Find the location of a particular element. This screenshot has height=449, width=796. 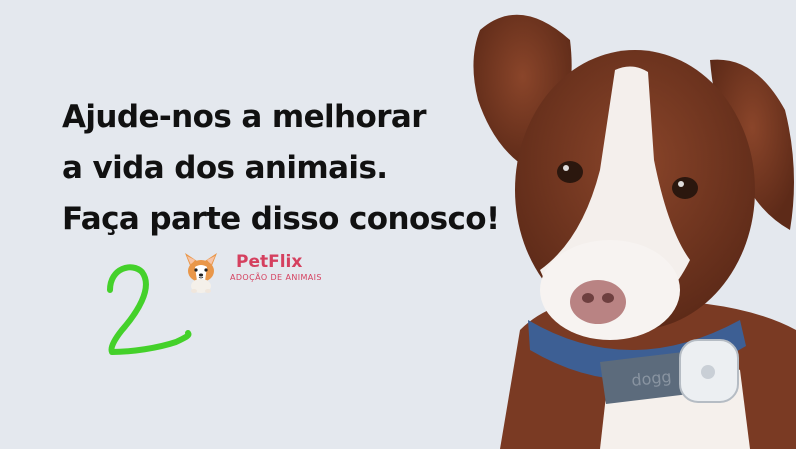

logo-name: PetFlix is located at coordinates (269, 262).